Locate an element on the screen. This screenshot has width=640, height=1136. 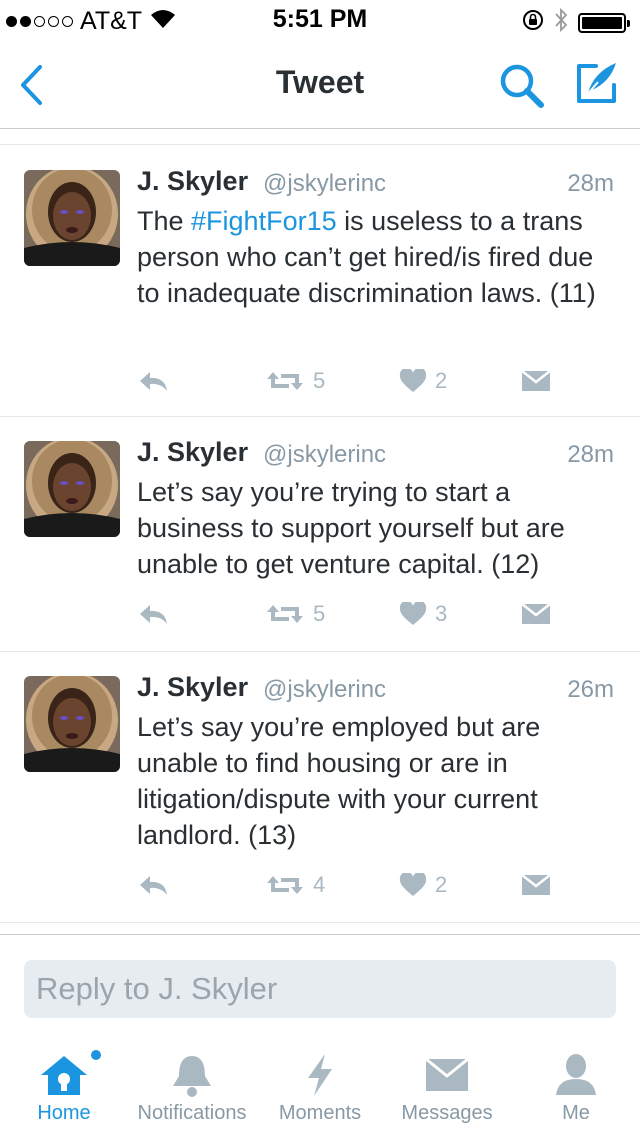
tweet-actions: 5 2 is located at coordinates (357, 381).